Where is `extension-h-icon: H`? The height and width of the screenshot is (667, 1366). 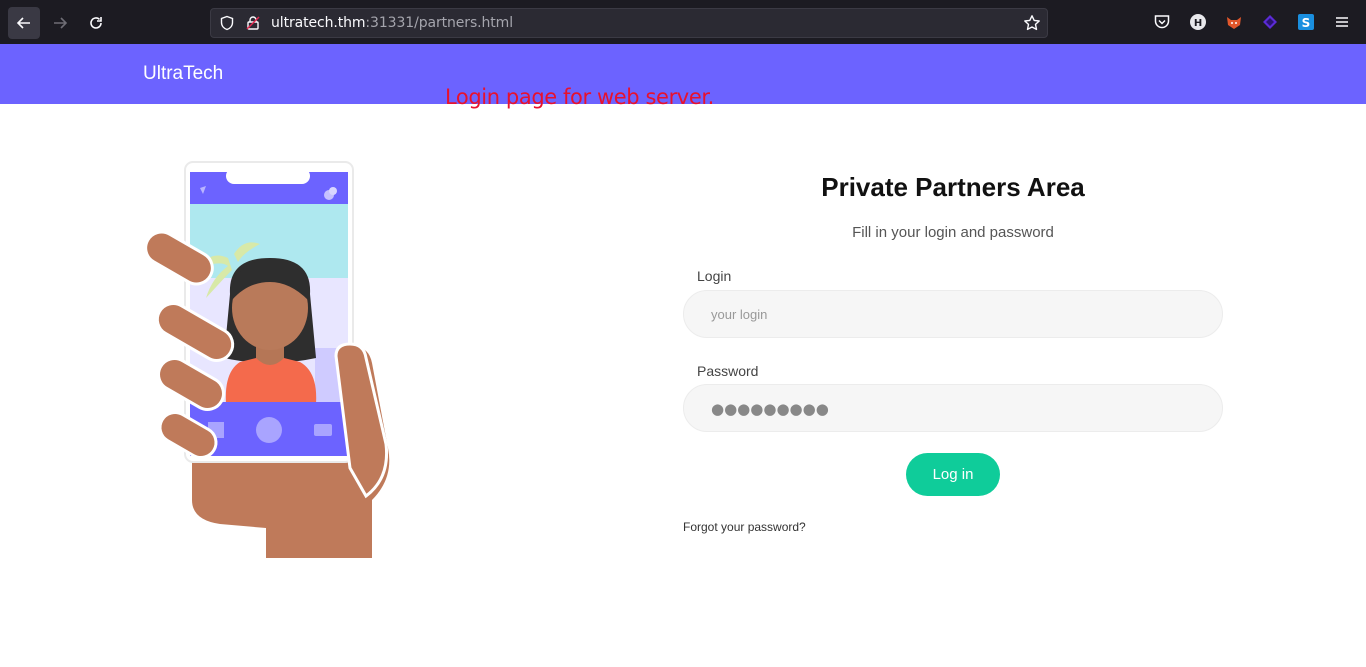
extension-h-icon: H is located at coordinates (1198, 22).